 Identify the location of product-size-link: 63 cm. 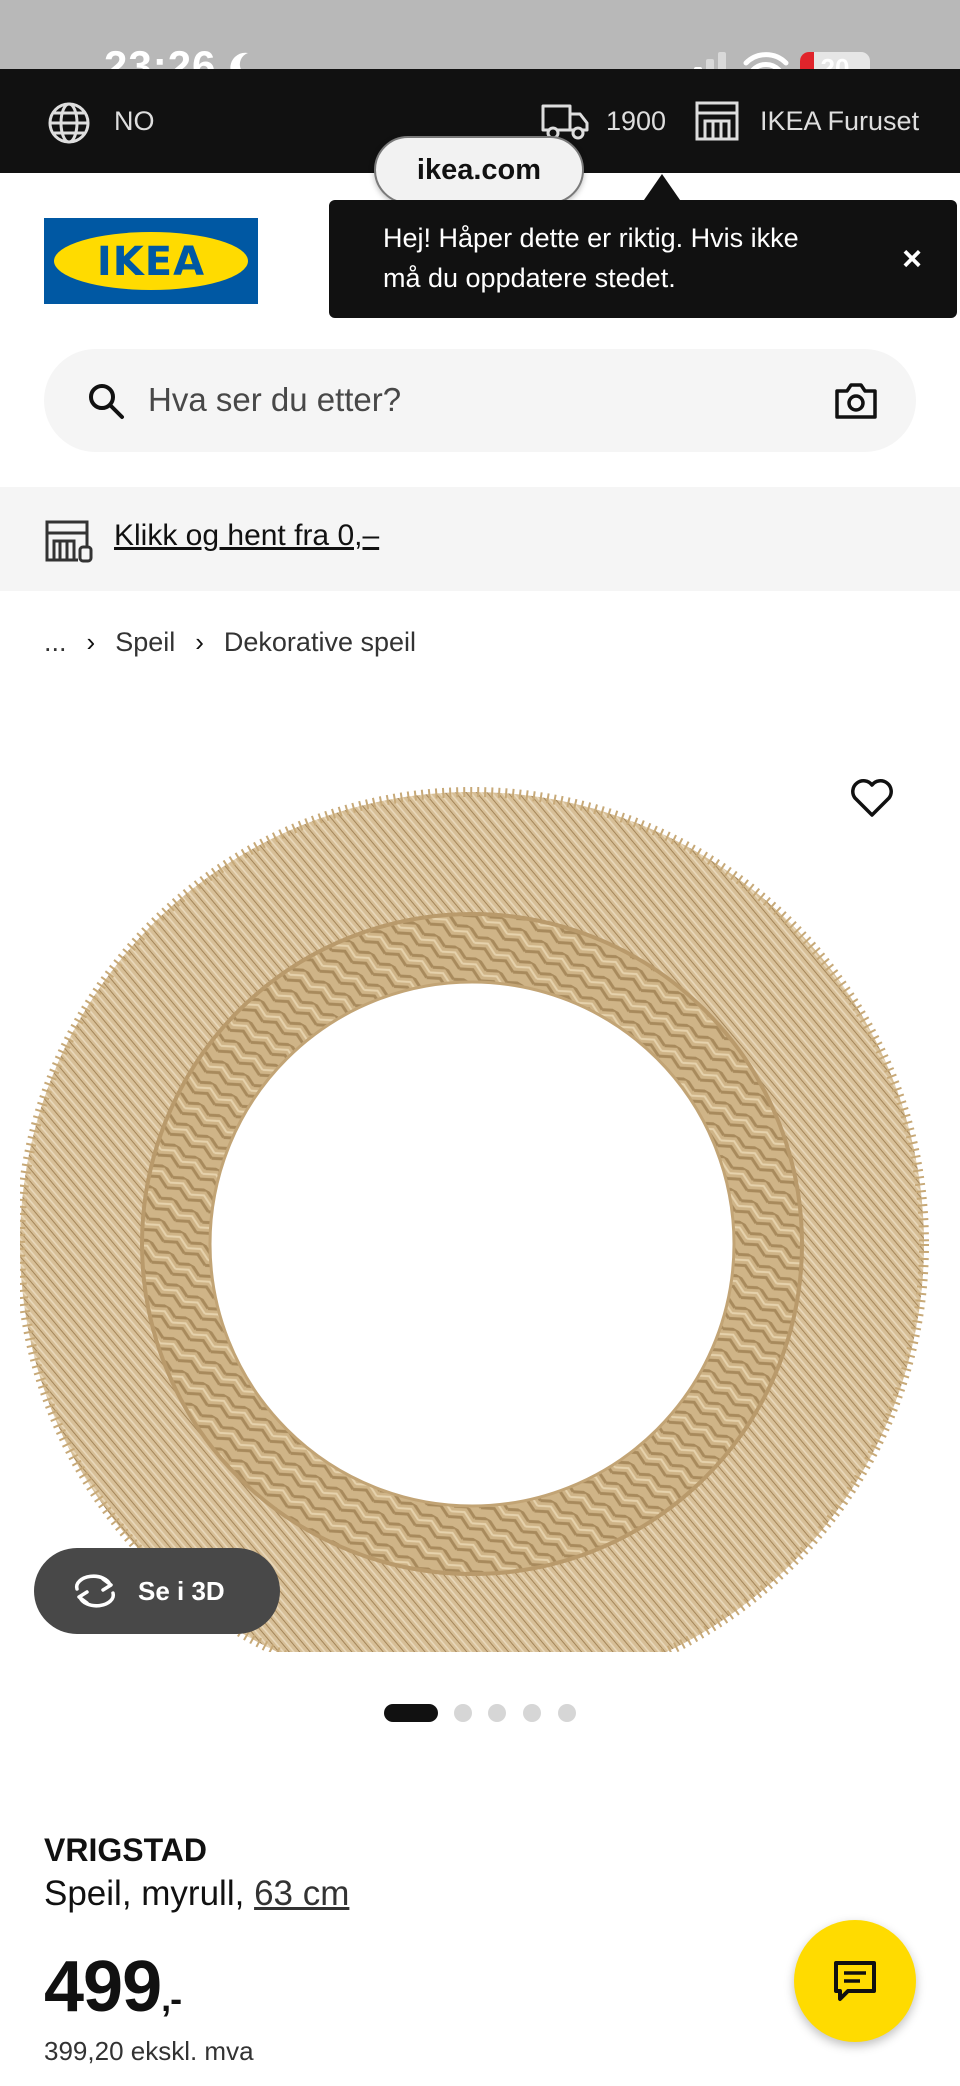
(301, 1893).